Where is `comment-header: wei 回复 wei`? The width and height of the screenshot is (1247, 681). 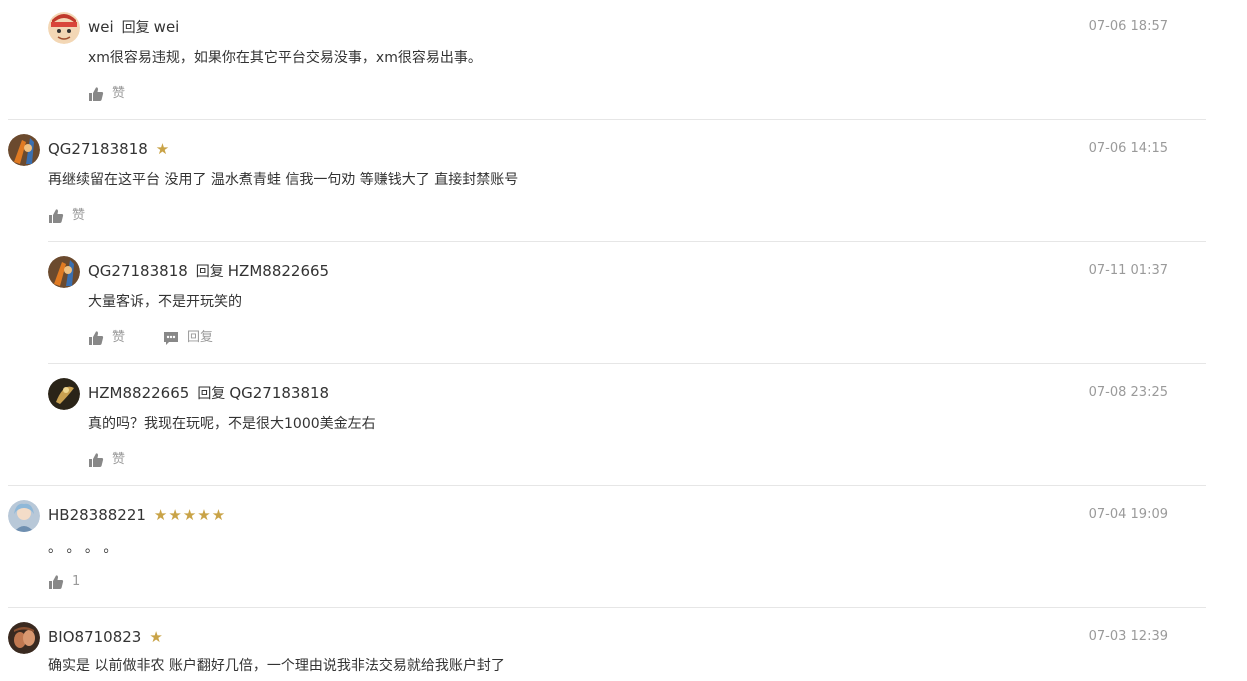
comment-header: wei 回复 wei is located at coordinates (133, 27).